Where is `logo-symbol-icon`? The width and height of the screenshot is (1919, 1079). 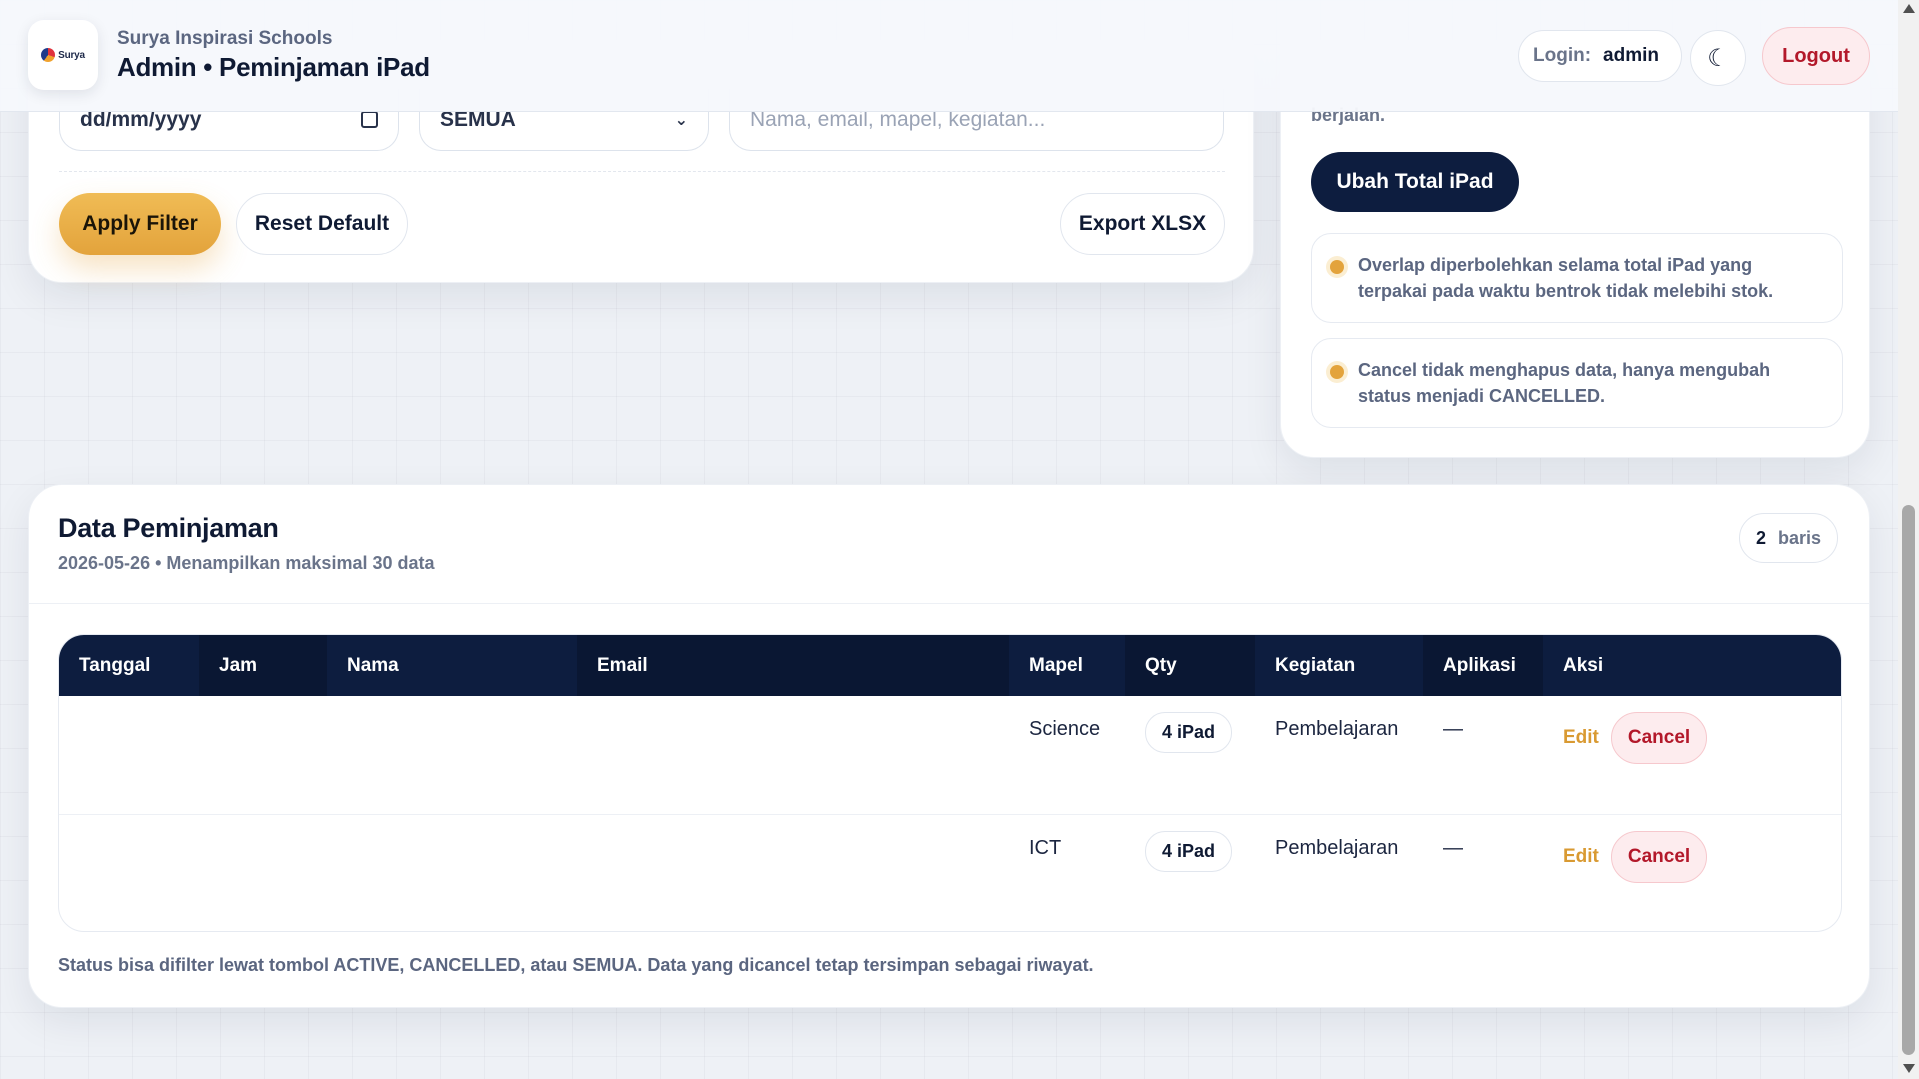 logo-symbol-icon is located at coordinates (48, 55).